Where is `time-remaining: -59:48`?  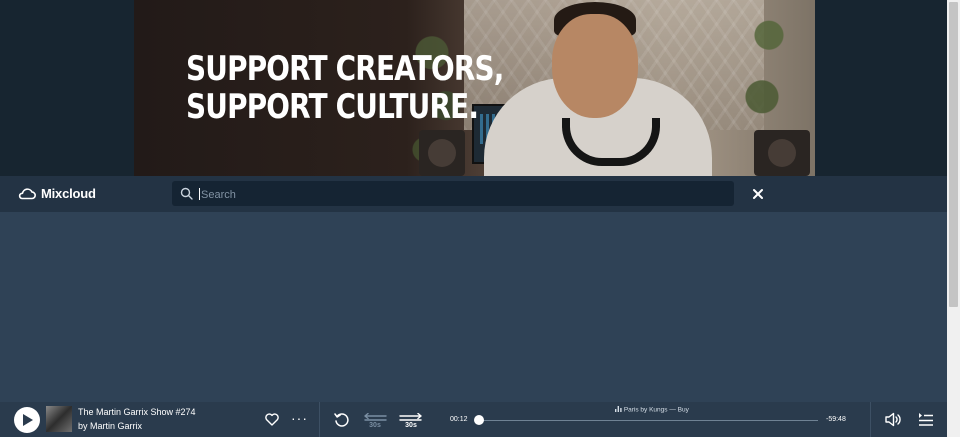 time-remaining: -59:48 is located at coordinates (836, 419).